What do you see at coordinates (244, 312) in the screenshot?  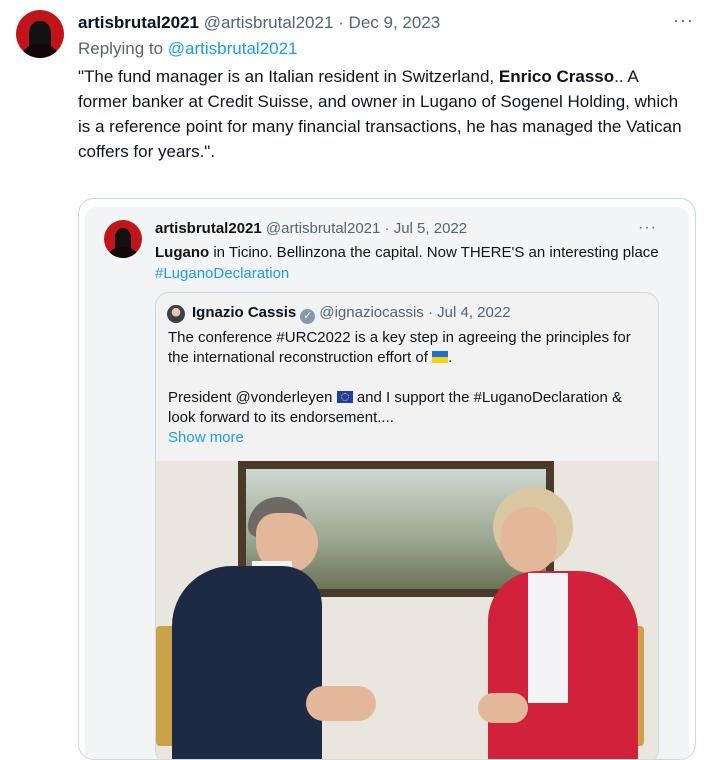 I see `nested-author-name: Ignazio Cassis` at bounding box center [244, 312].